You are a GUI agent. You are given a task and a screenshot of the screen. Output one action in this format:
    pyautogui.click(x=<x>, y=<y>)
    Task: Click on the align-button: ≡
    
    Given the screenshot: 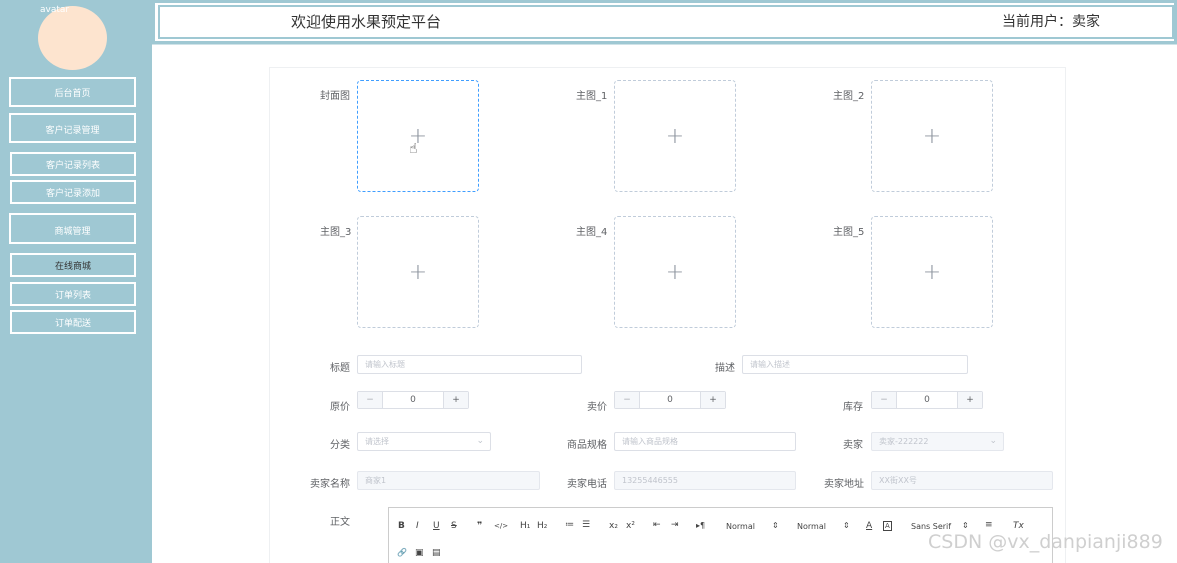 What is the action you would take?
    pyautogui.click(x=989, y=525)
    